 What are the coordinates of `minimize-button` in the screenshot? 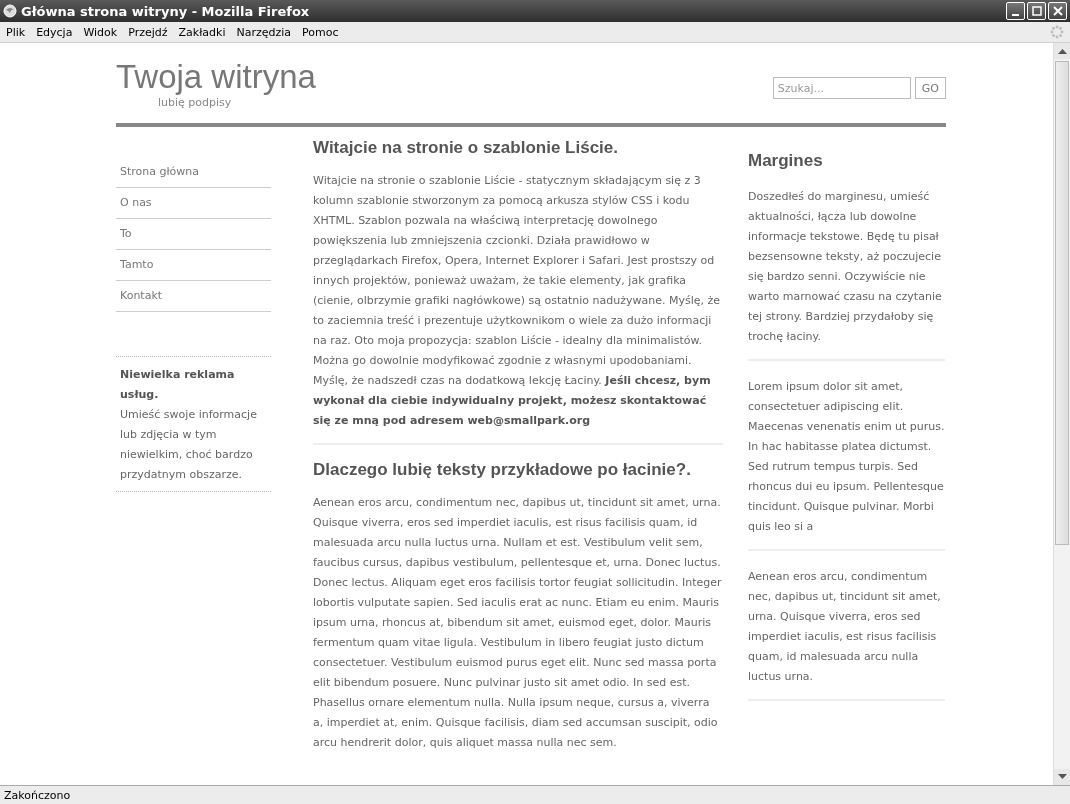 It's located at (1015, 11).